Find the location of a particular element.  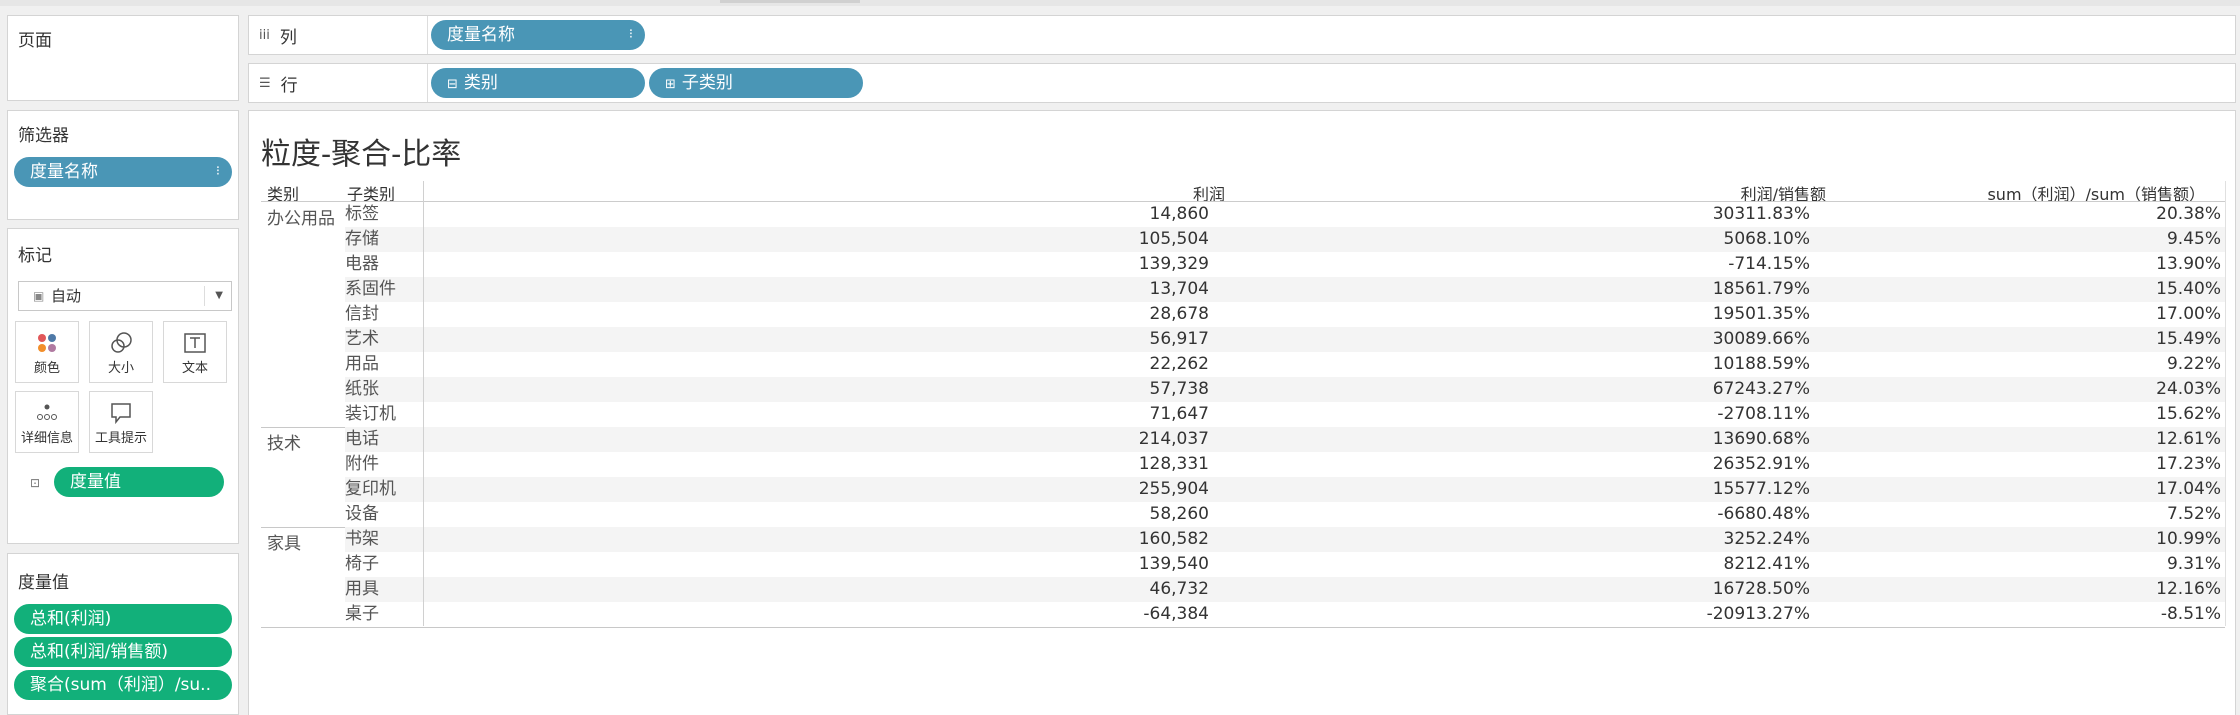

measure-pill-sum-profit: 总和(利润) is located at coordinates (123, 619).